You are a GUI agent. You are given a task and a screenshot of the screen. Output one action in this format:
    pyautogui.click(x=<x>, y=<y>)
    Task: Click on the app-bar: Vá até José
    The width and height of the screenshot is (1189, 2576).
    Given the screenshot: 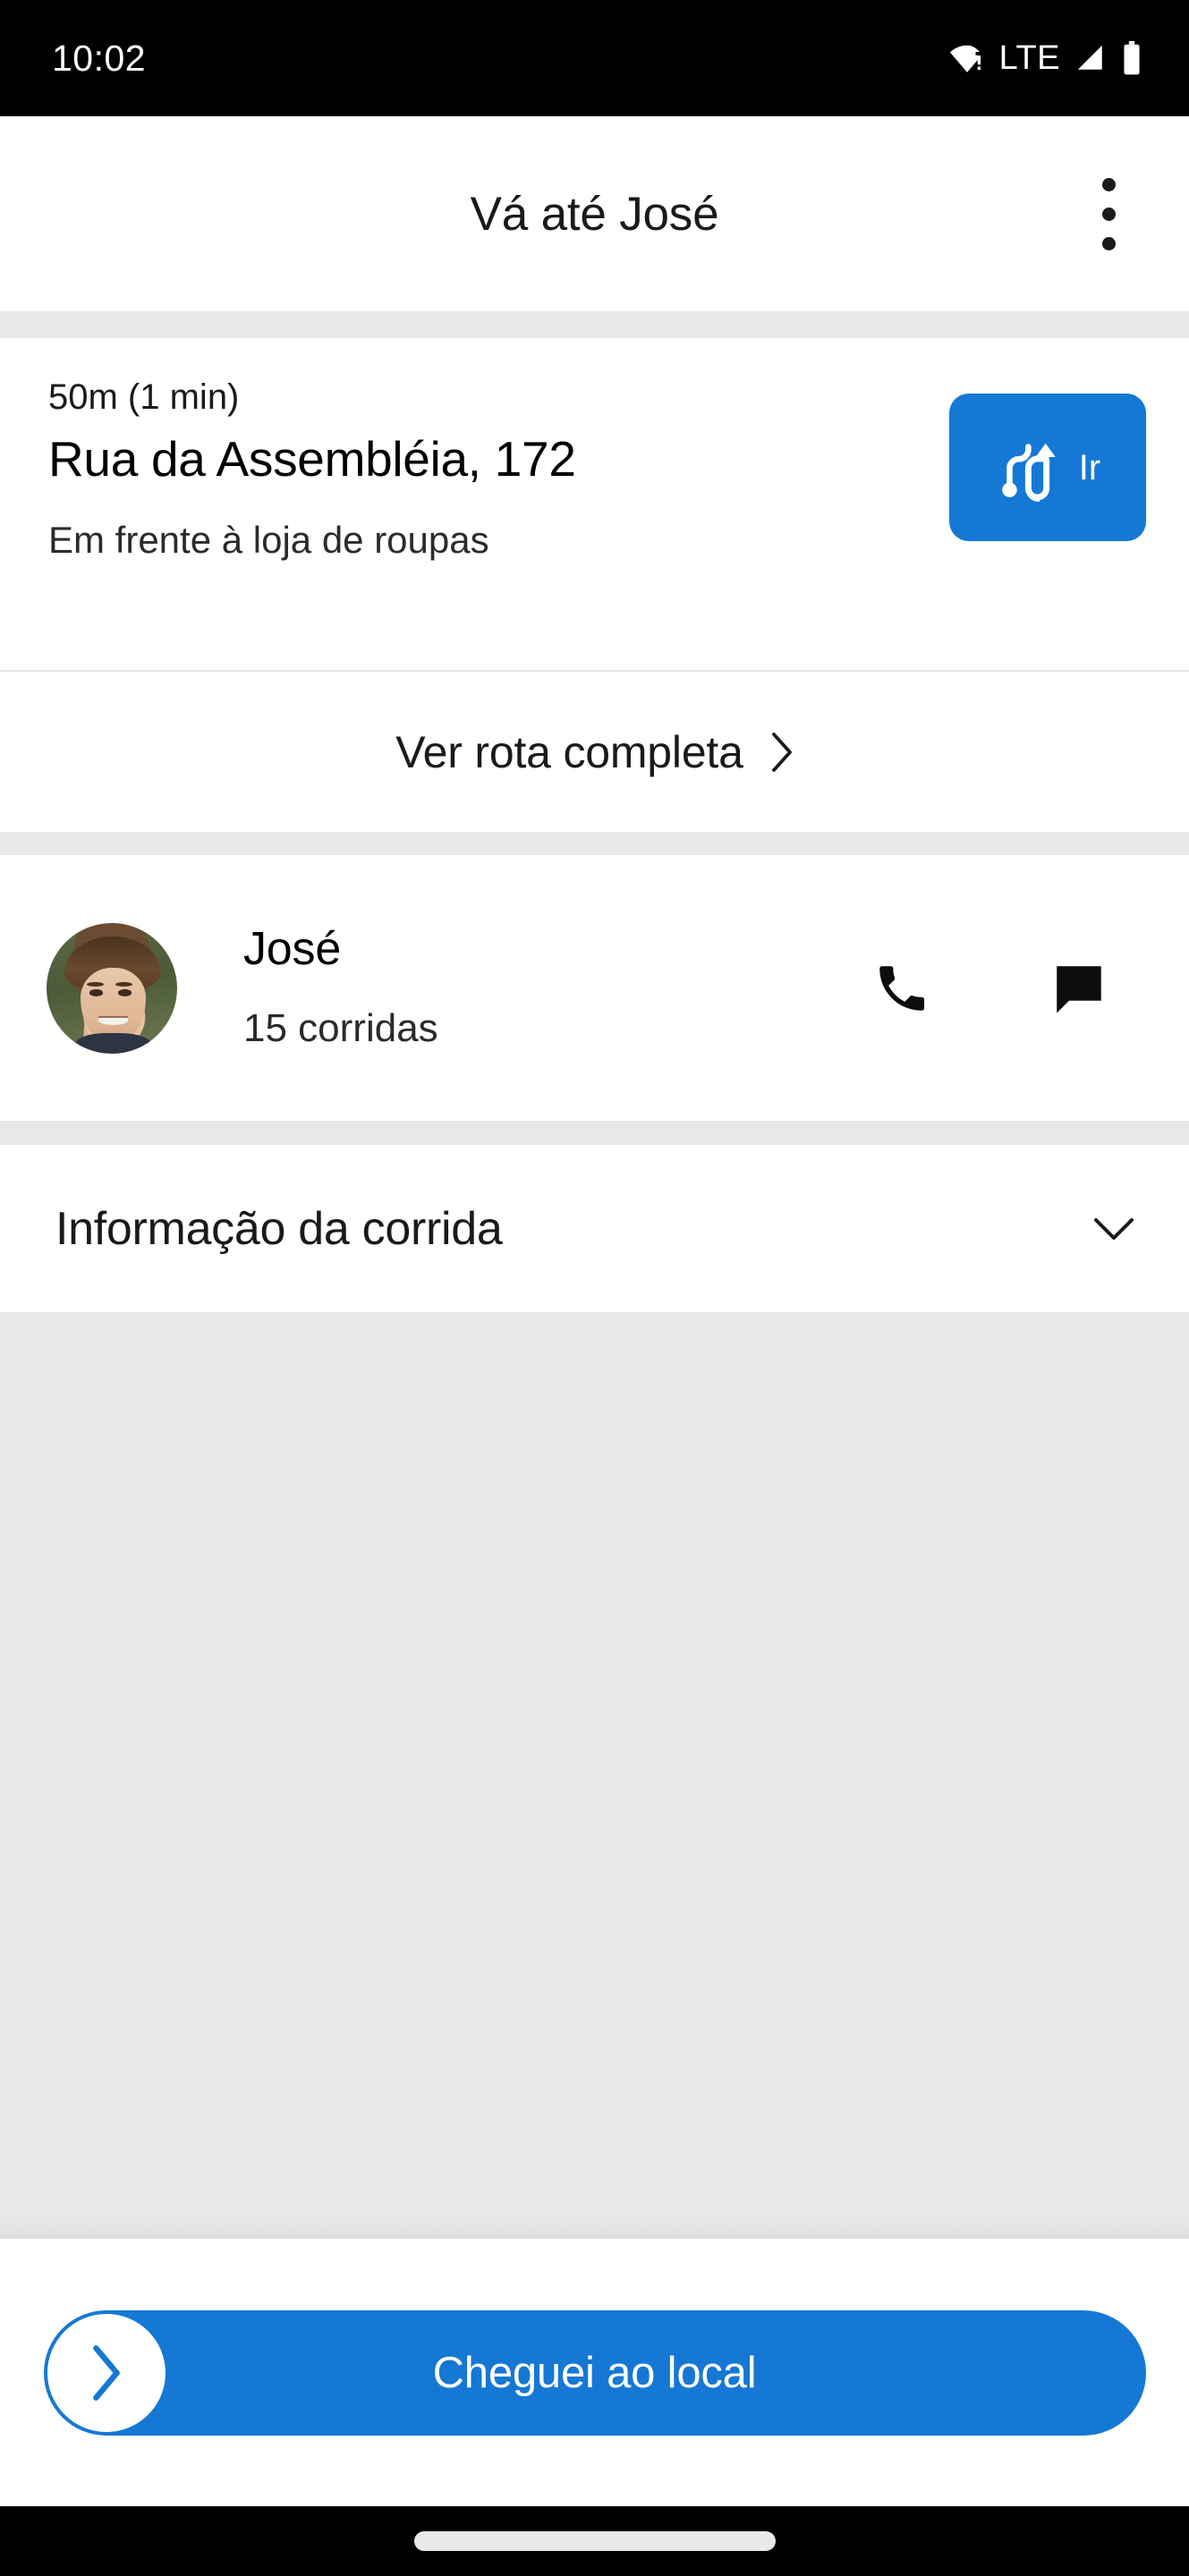 What is the action you would take?
    pyautogui.click(x=594, y=213)
    